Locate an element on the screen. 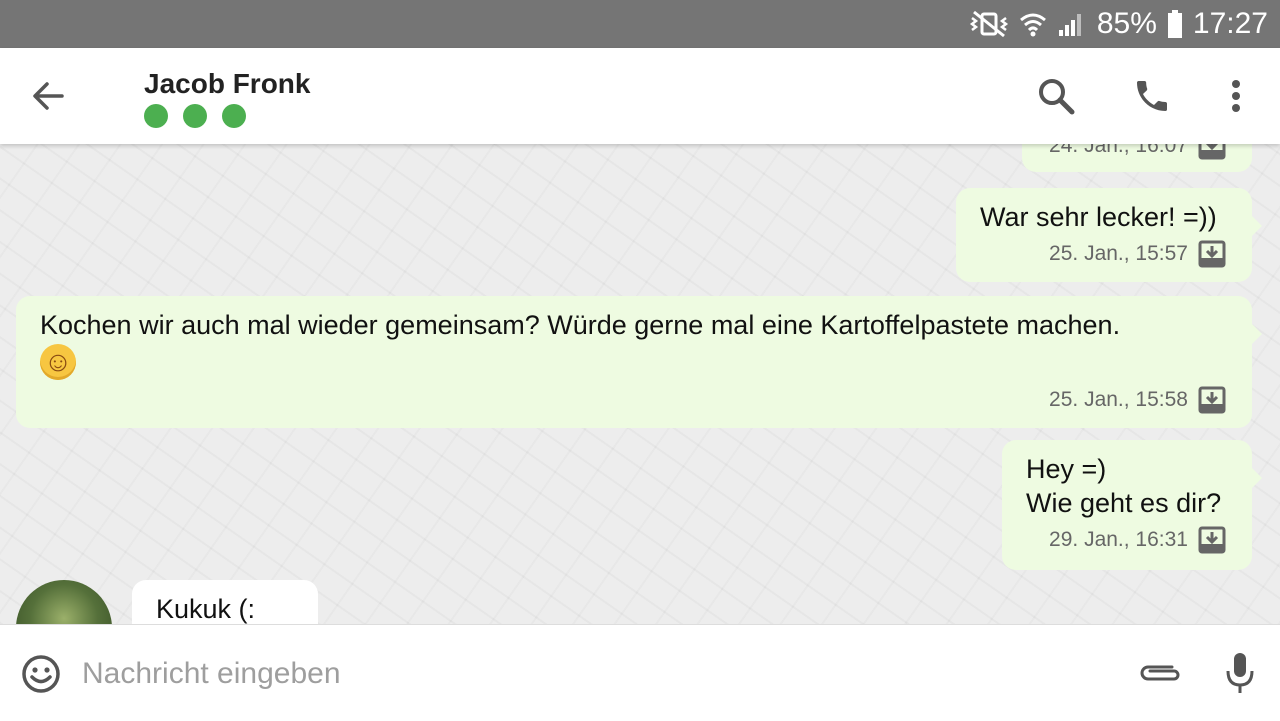  arrow-back-icon is located at coordinates (48, 96).